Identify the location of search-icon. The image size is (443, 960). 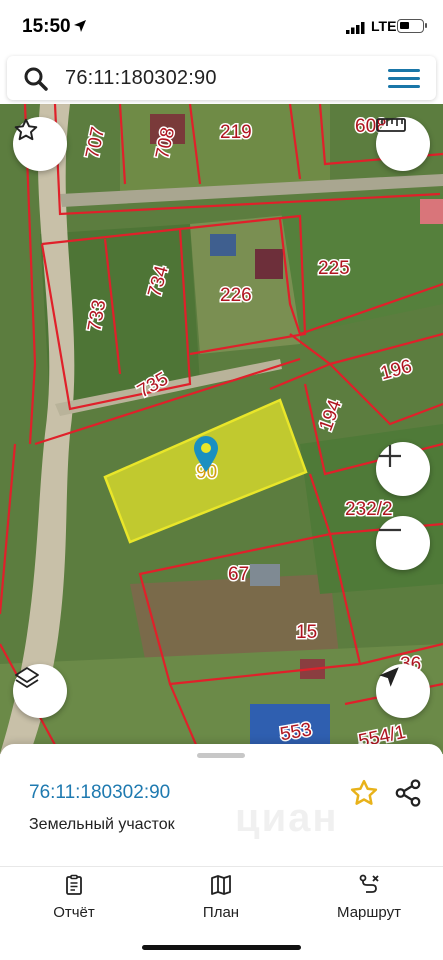
(36, 79).